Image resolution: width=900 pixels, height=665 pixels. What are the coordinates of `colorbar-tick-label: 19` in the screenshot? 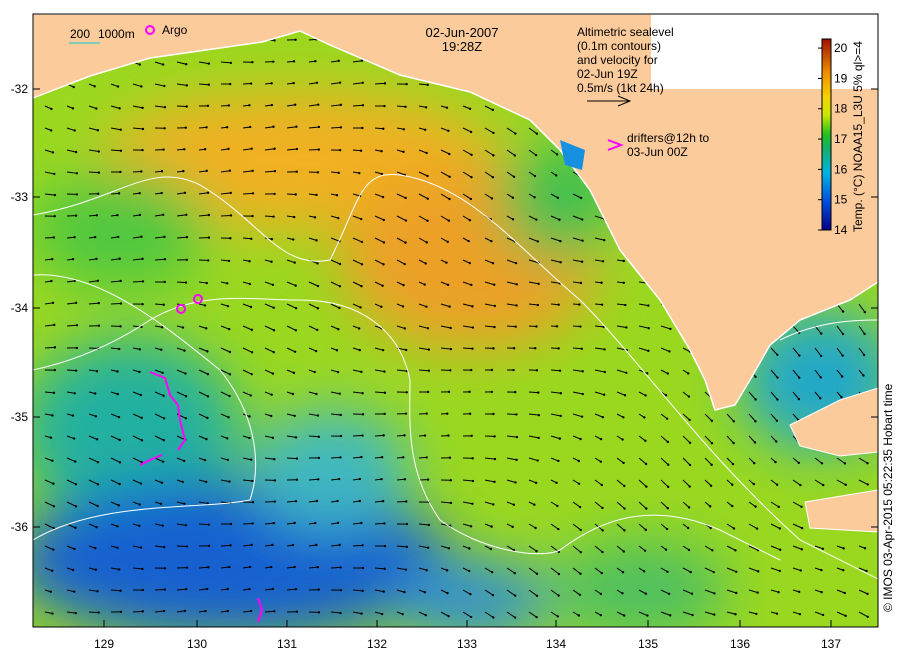 It's located at (841, 78).